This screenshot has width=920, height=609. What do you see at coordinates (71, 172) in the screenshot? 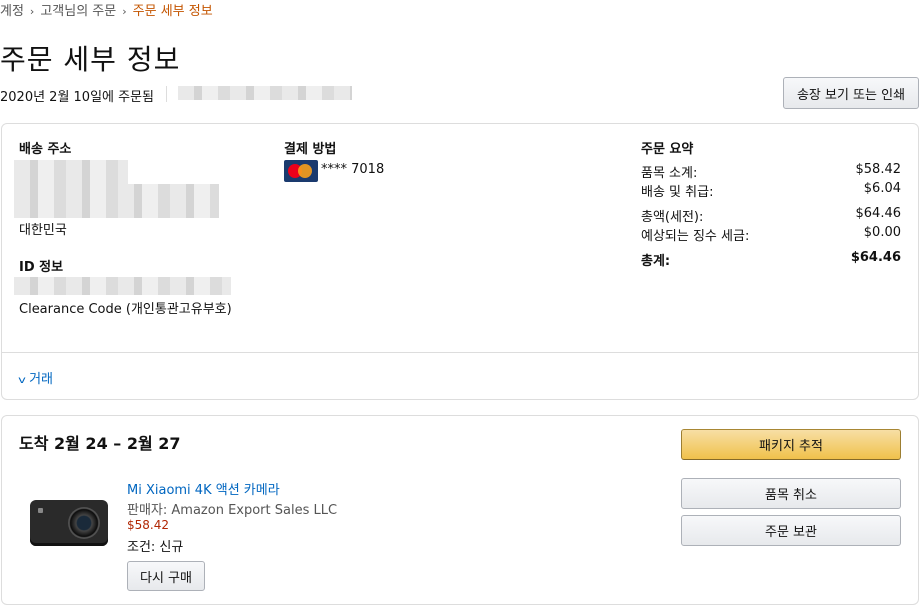
I see `redacted-address-line1` at bounding box center [71, 172].